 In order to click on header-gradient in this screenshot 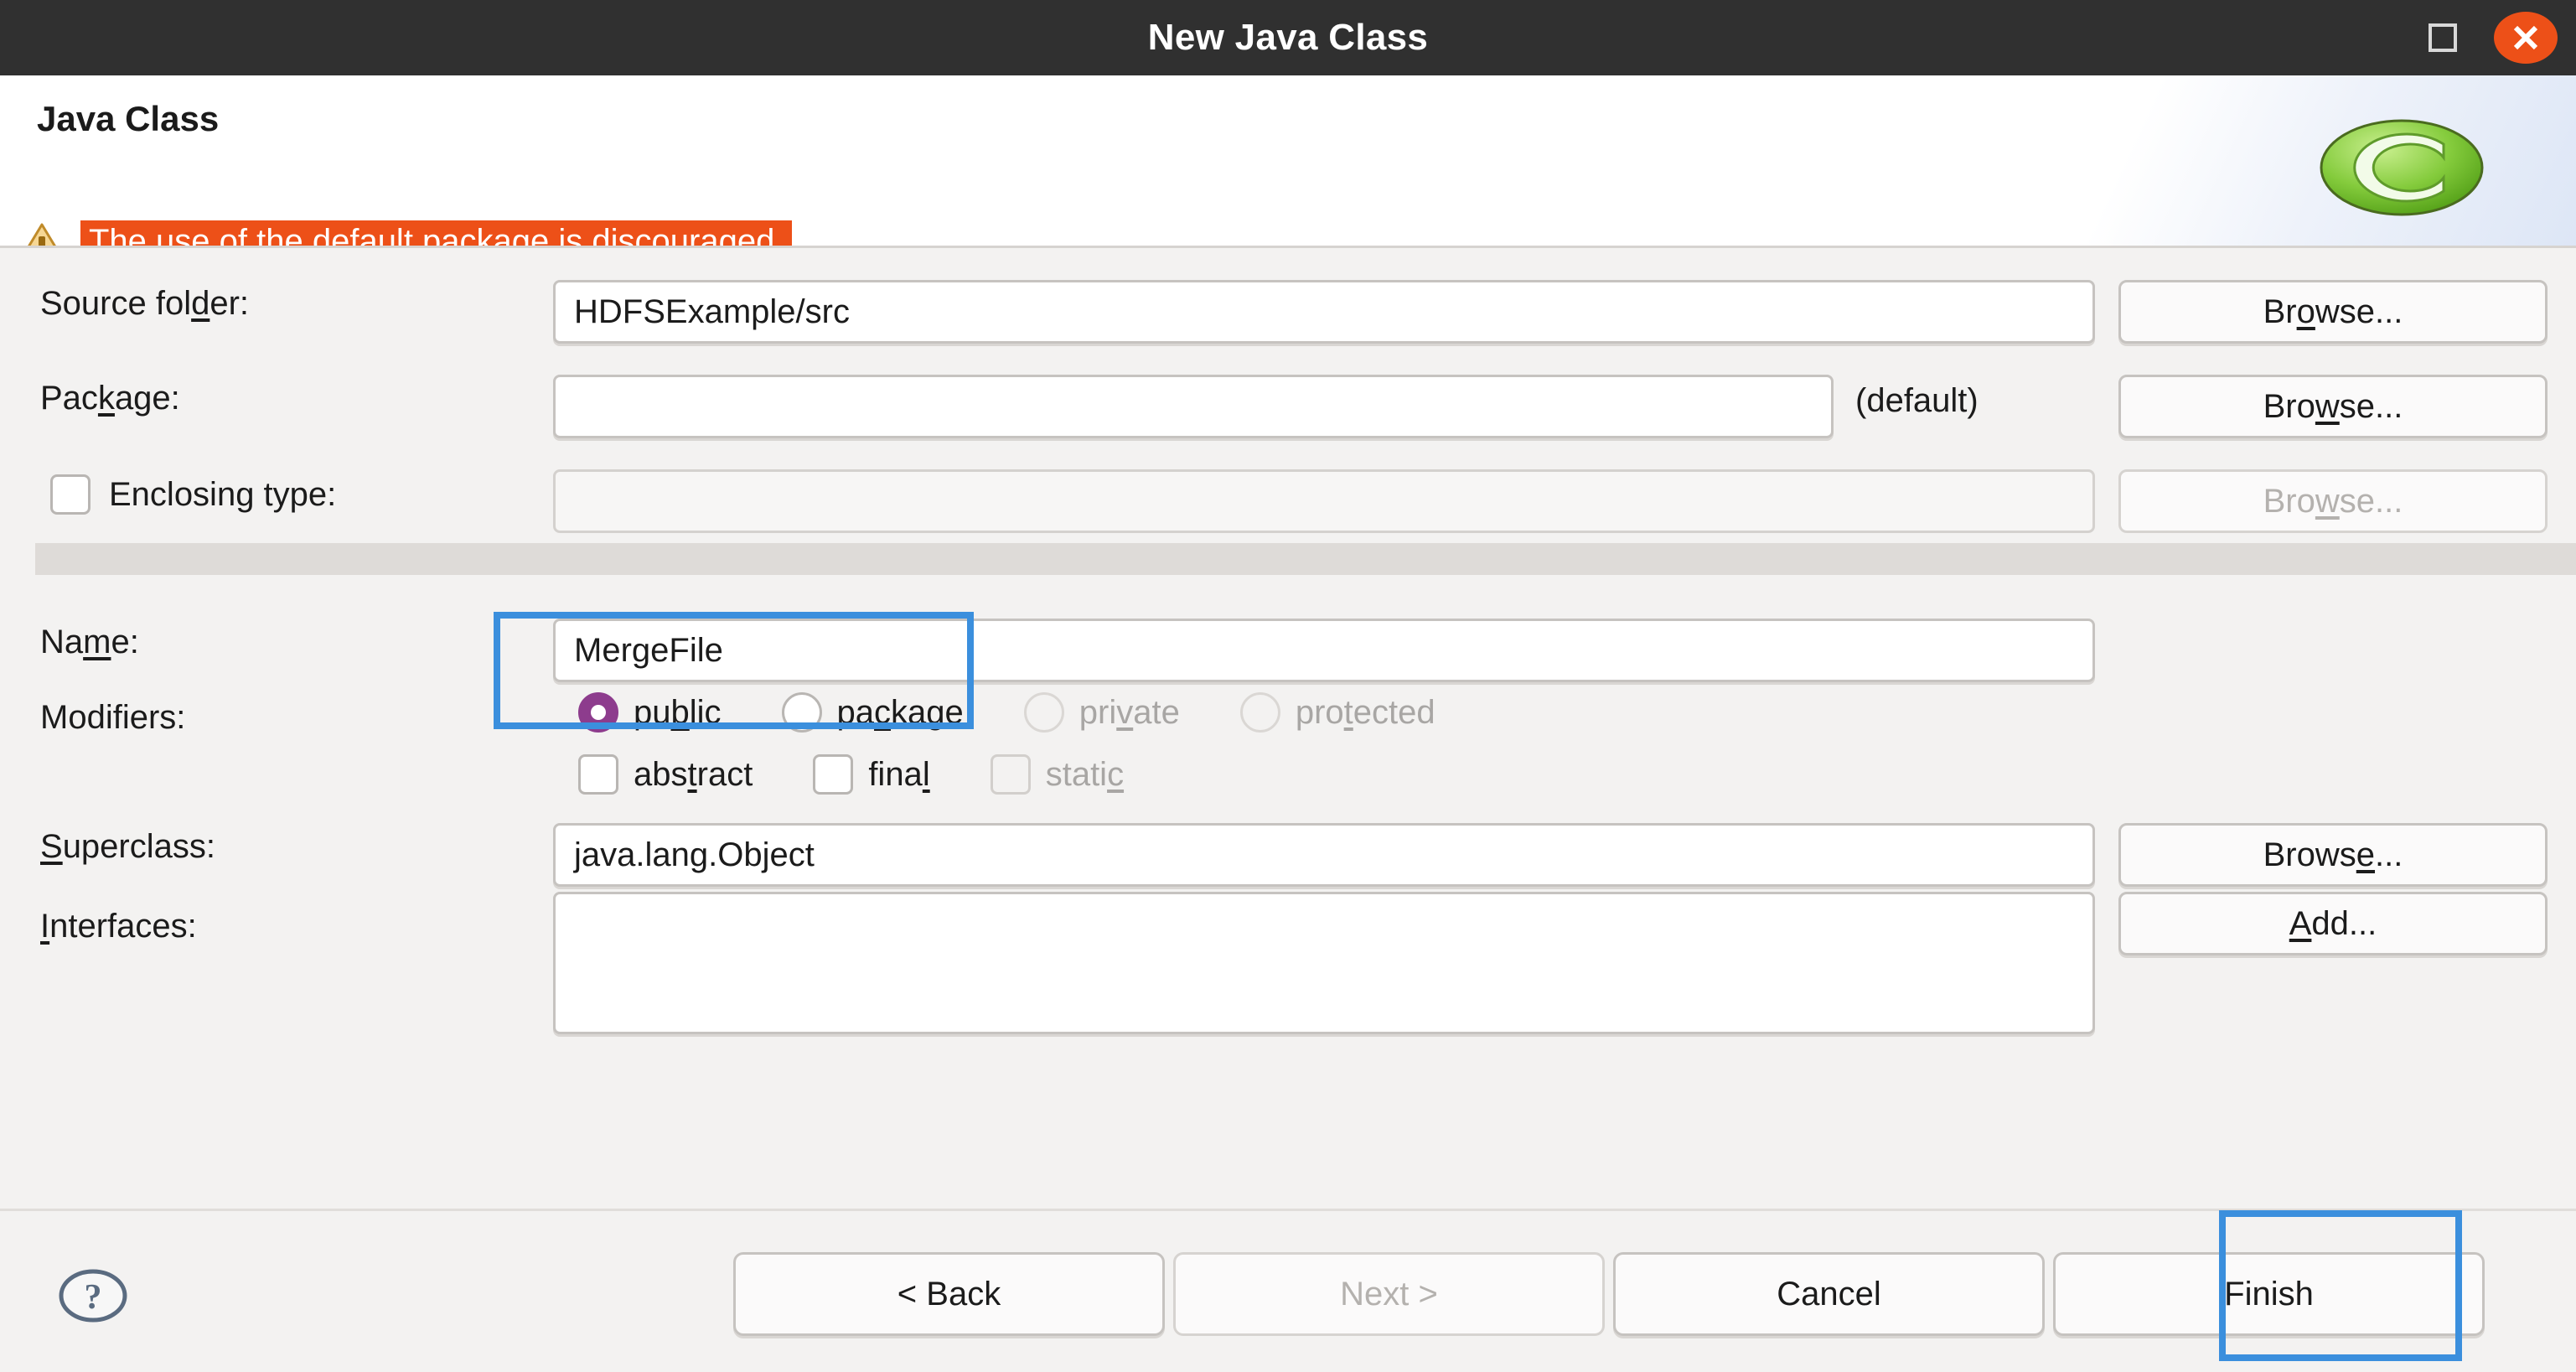, I will do `click(2299, 162)`.